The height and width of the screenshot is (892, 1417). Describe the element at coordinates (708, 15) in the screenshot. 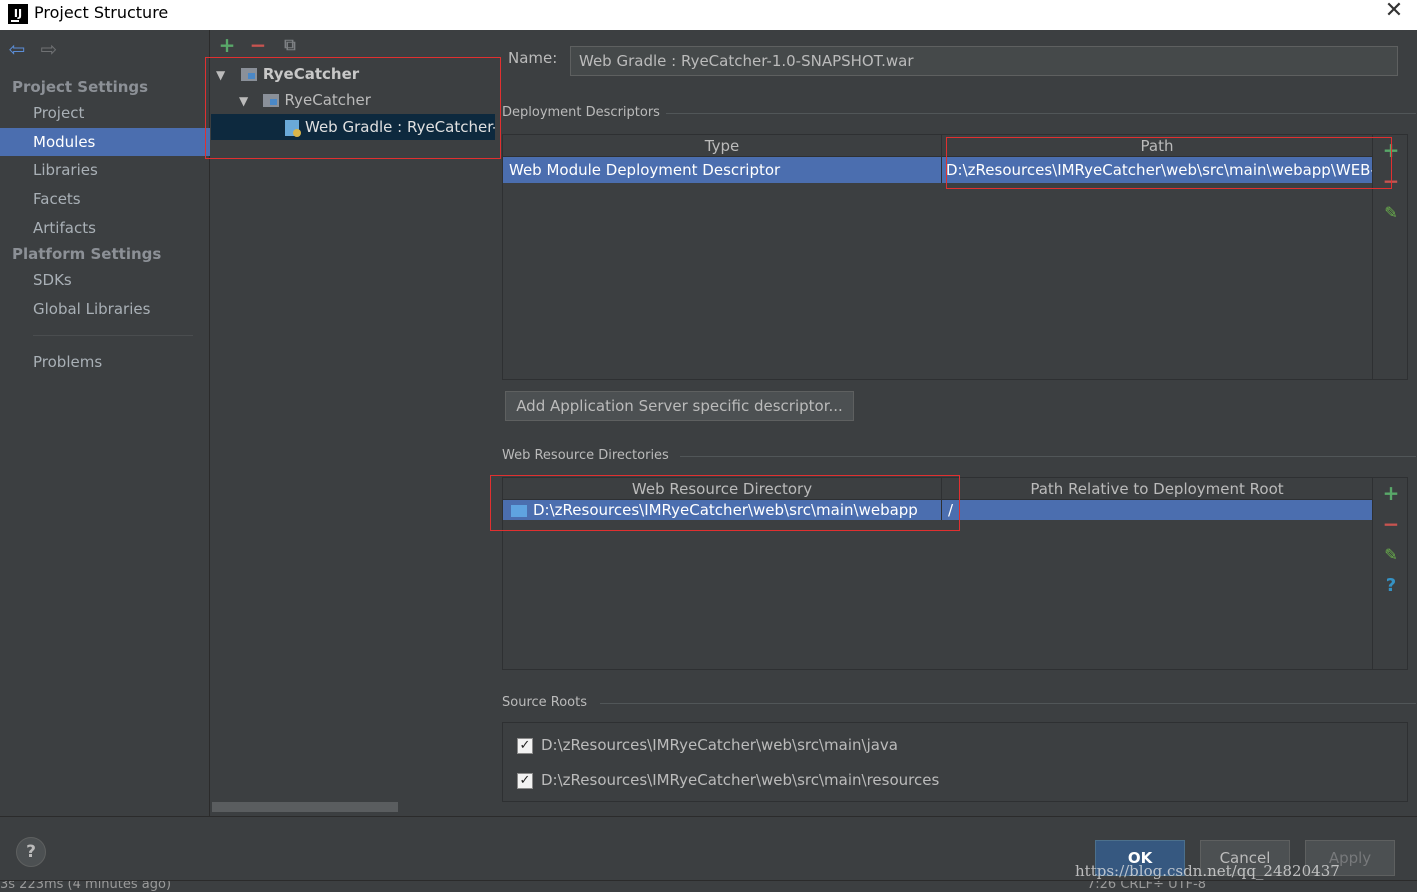

I see `title-bar: IJ Project Structure ✕` at that location.